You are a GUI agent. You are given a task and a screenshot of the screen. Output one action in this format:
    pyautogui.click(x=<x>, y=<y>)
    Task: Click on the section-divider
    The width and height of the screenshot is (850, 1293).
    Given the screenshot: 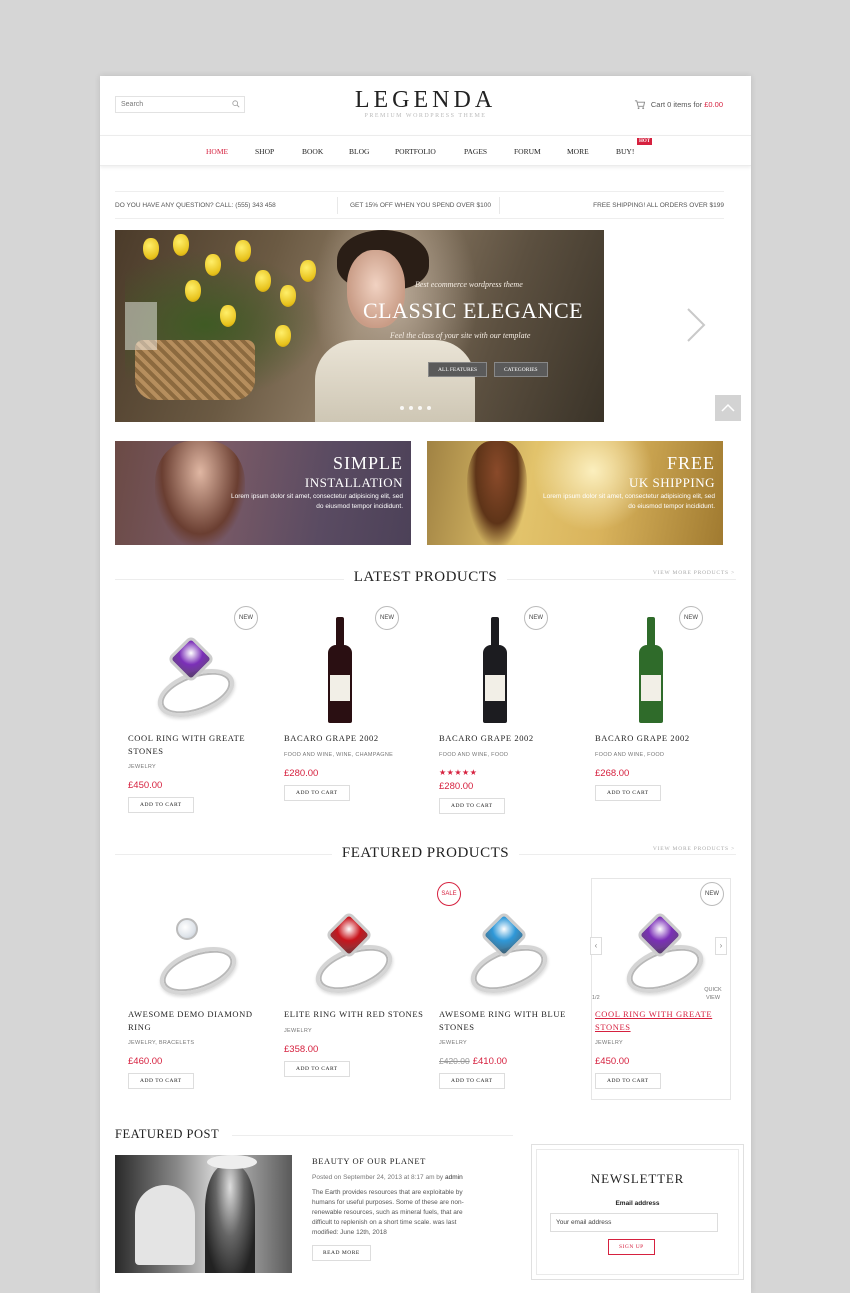 What is the action you would take?
    pyautogui.click(x=372, y=1135)
    